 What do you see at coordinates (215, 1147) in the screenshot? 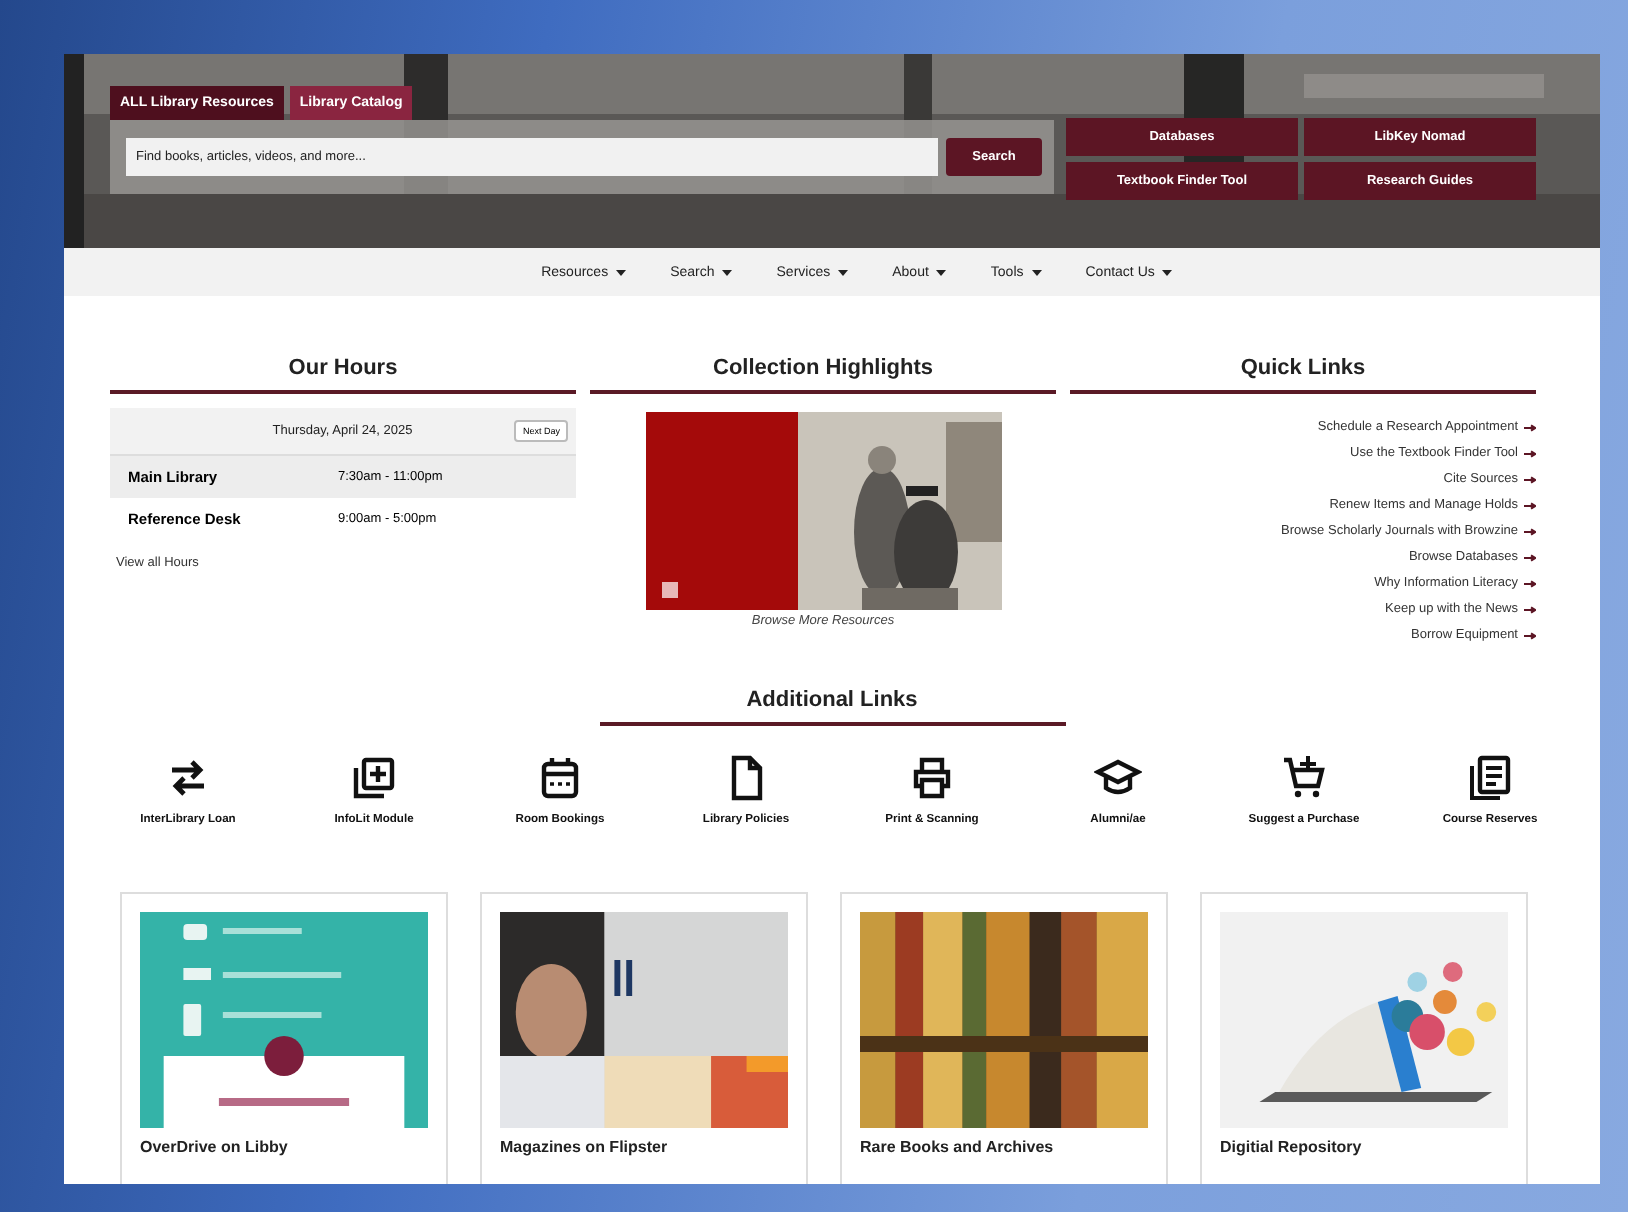
I see `card-title: OverDrive on Libby` at bounding box center [215, 1147].